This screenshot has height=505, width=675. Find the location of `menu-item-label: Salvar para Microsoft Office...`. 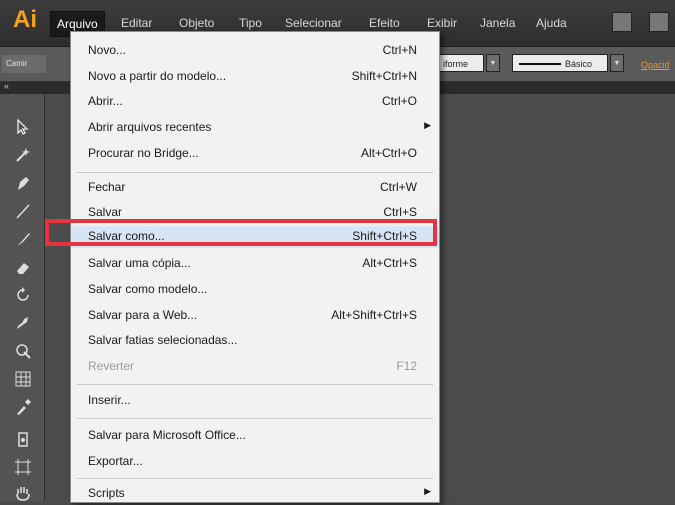

menu-item-label: Salvar para Microsoft Office... is located at coordinates (167, 435).